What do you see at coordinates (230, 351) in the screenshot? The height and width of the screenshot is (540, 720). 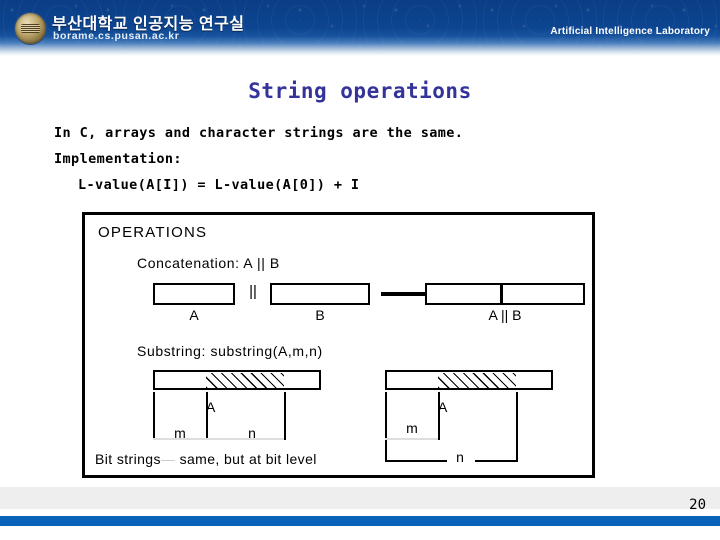 I see `substring-label: Substring: substring(A,m,n)` at bounding box center [230, 351].